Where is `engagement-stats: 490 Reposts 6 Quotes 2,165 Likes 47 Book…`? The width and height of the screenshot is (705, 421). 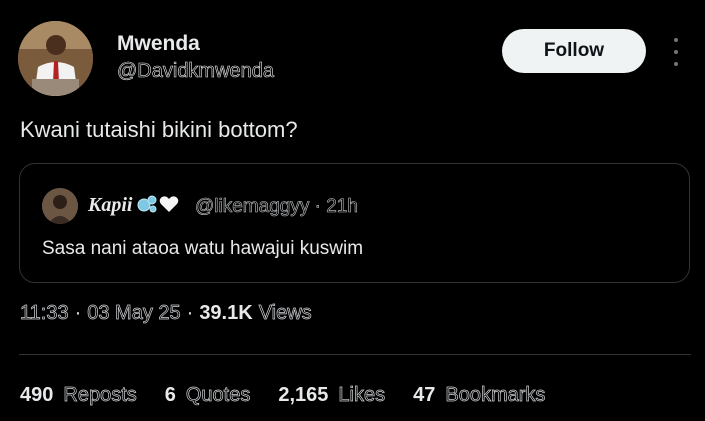
engagement-stats: 490 Reposts 6 Quotes 2,165 Likes 47 Book… is located at coordinates (296, 395).